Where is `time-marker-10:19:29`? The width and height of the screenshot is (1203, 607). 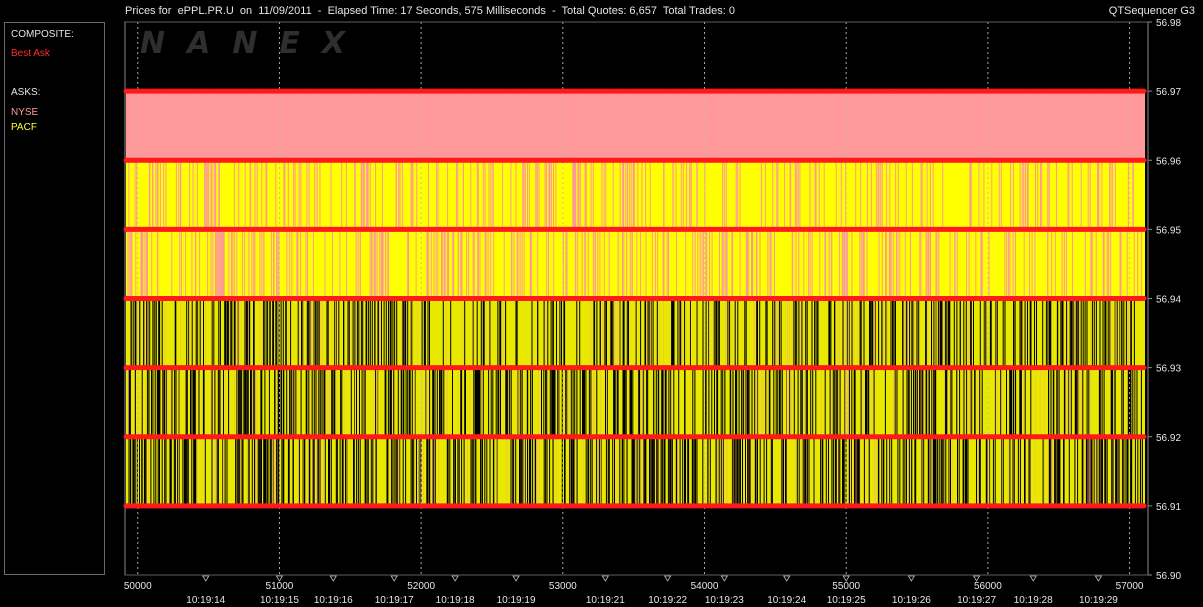 time-marker-10:19:29 is located at coordinates (1098, 578).